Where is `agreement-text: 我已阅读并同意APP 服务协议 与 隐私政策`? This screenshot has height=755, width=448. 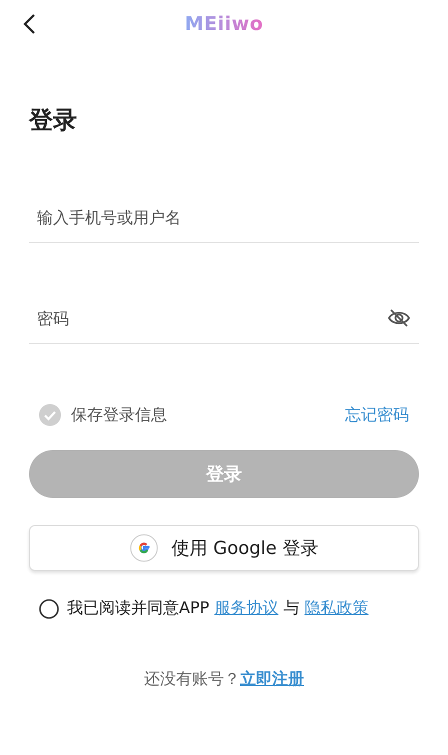 agreement-text: 我已阅读并同意APP 服务协议 与 隐私政策 is located at coordinates (217, 608).